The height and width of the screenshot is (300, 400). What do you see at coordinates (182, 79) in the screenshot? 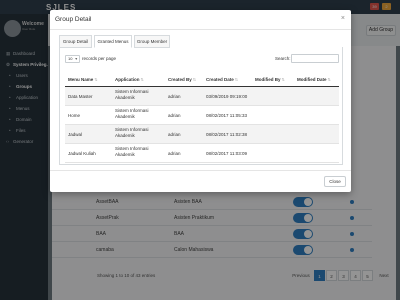
I see `column-header: Created By⇅` at bounding box center [182, 79].